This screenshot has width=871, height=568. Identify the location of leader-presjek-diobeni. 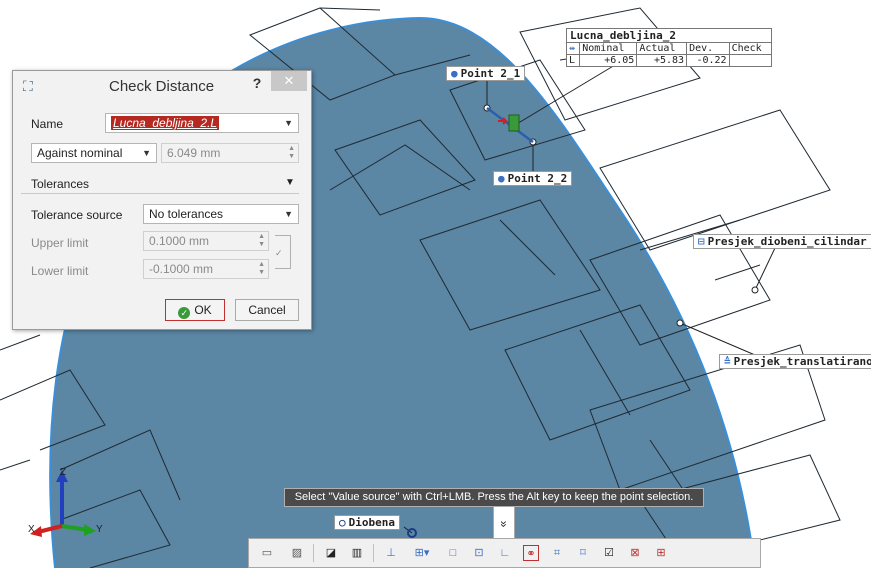
(765, 269).